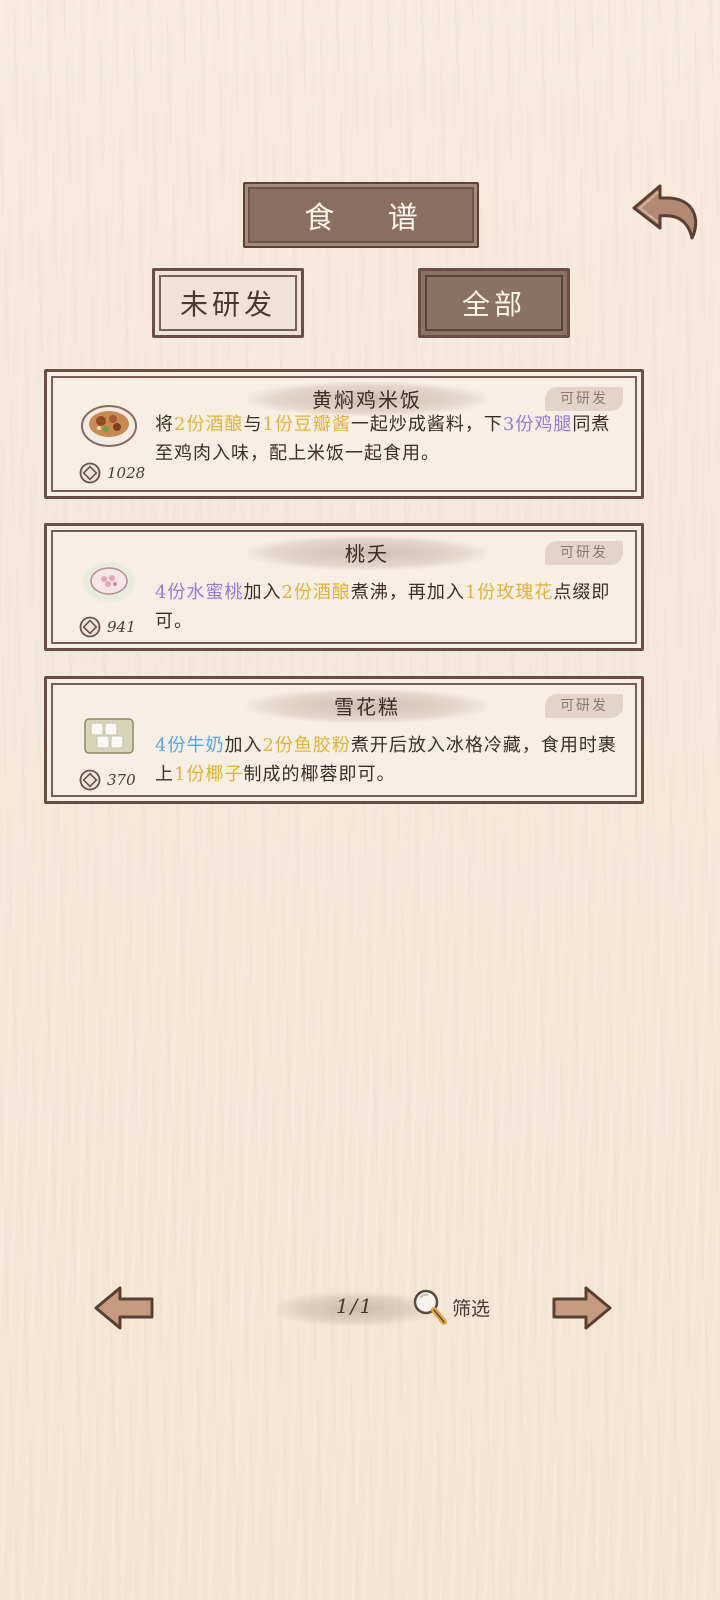 This screenshot has height=1600, width=720. I want to click on filter-button: 筛选, so click(450, 1307).